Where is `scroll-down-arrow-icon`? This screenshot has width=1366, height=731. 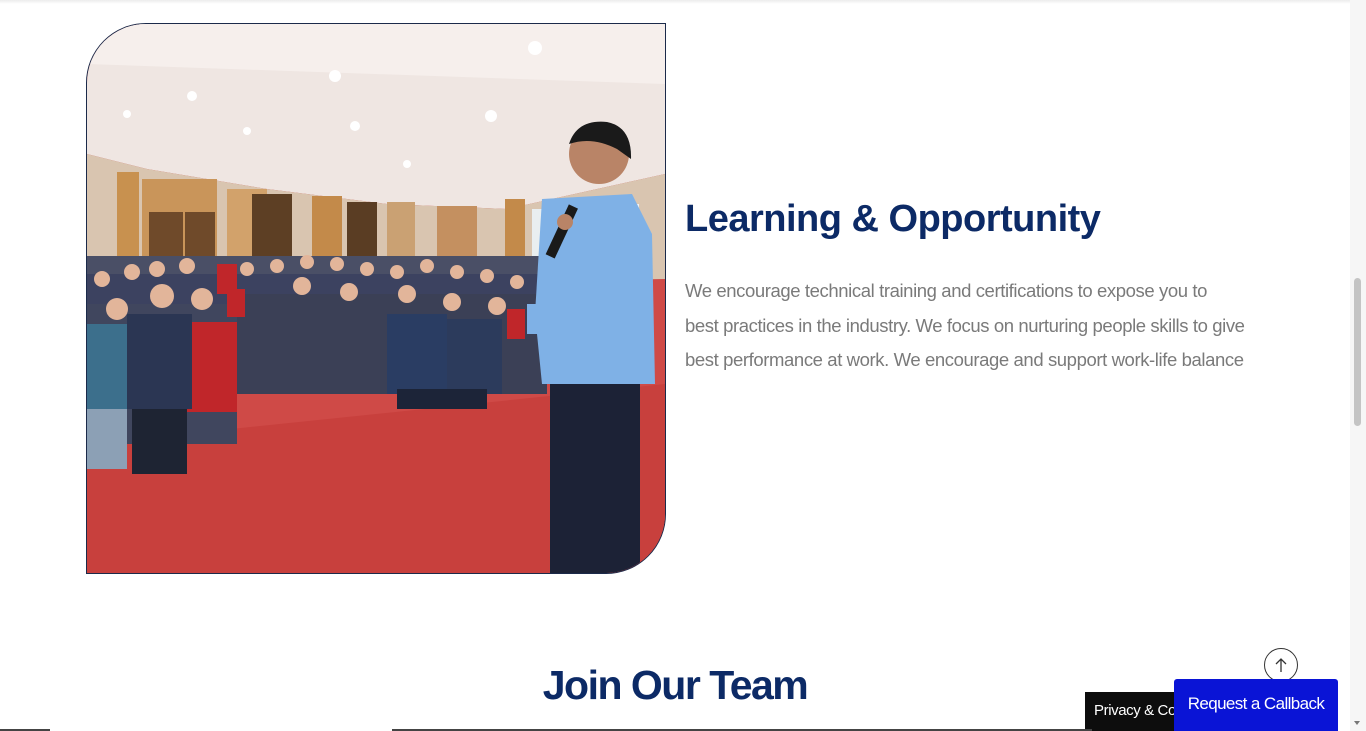
scroll-down-arrow-icon is located at coordinates (1357, 723).